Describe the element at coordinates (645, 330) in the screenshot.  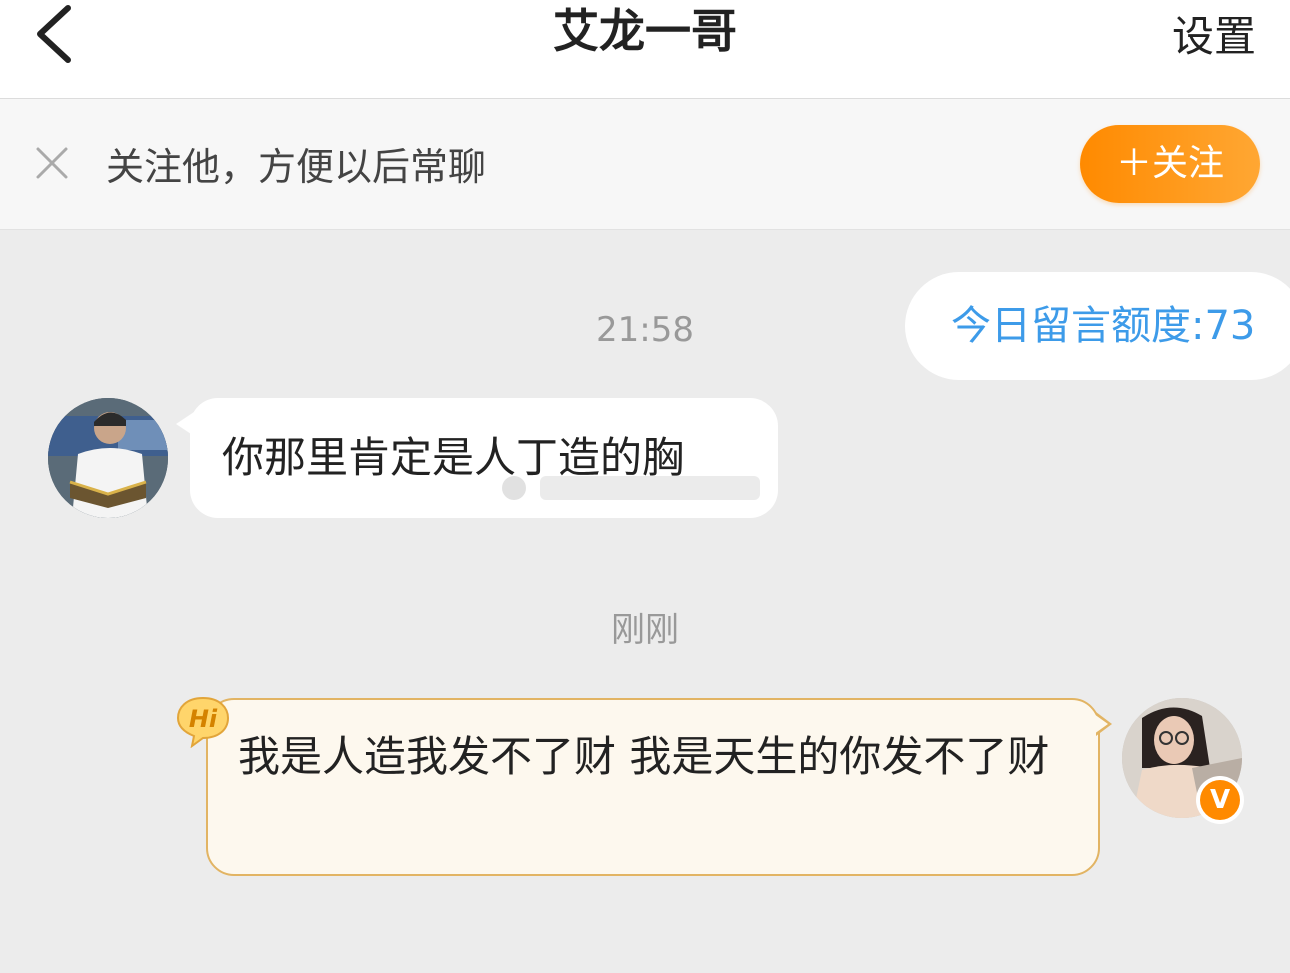
I see `message-timestamp: 21:58` at that location.